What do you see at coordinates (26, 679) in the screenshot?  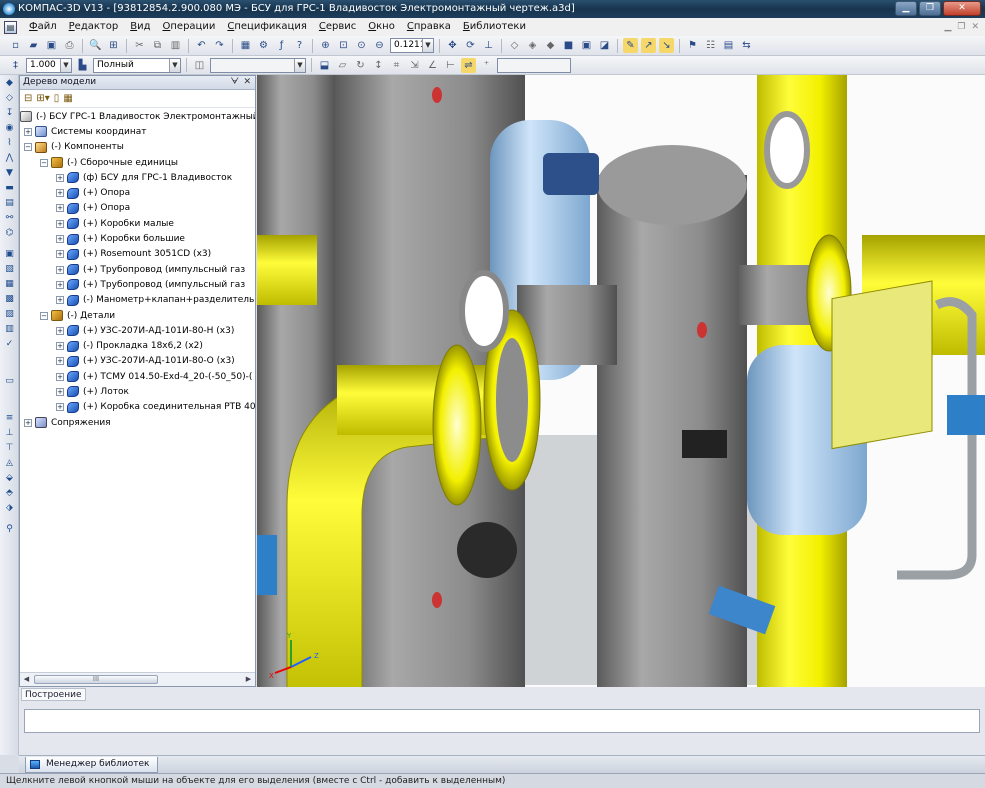 I see `scroll-left-icon: ◀` at bounding box center [26, 679].